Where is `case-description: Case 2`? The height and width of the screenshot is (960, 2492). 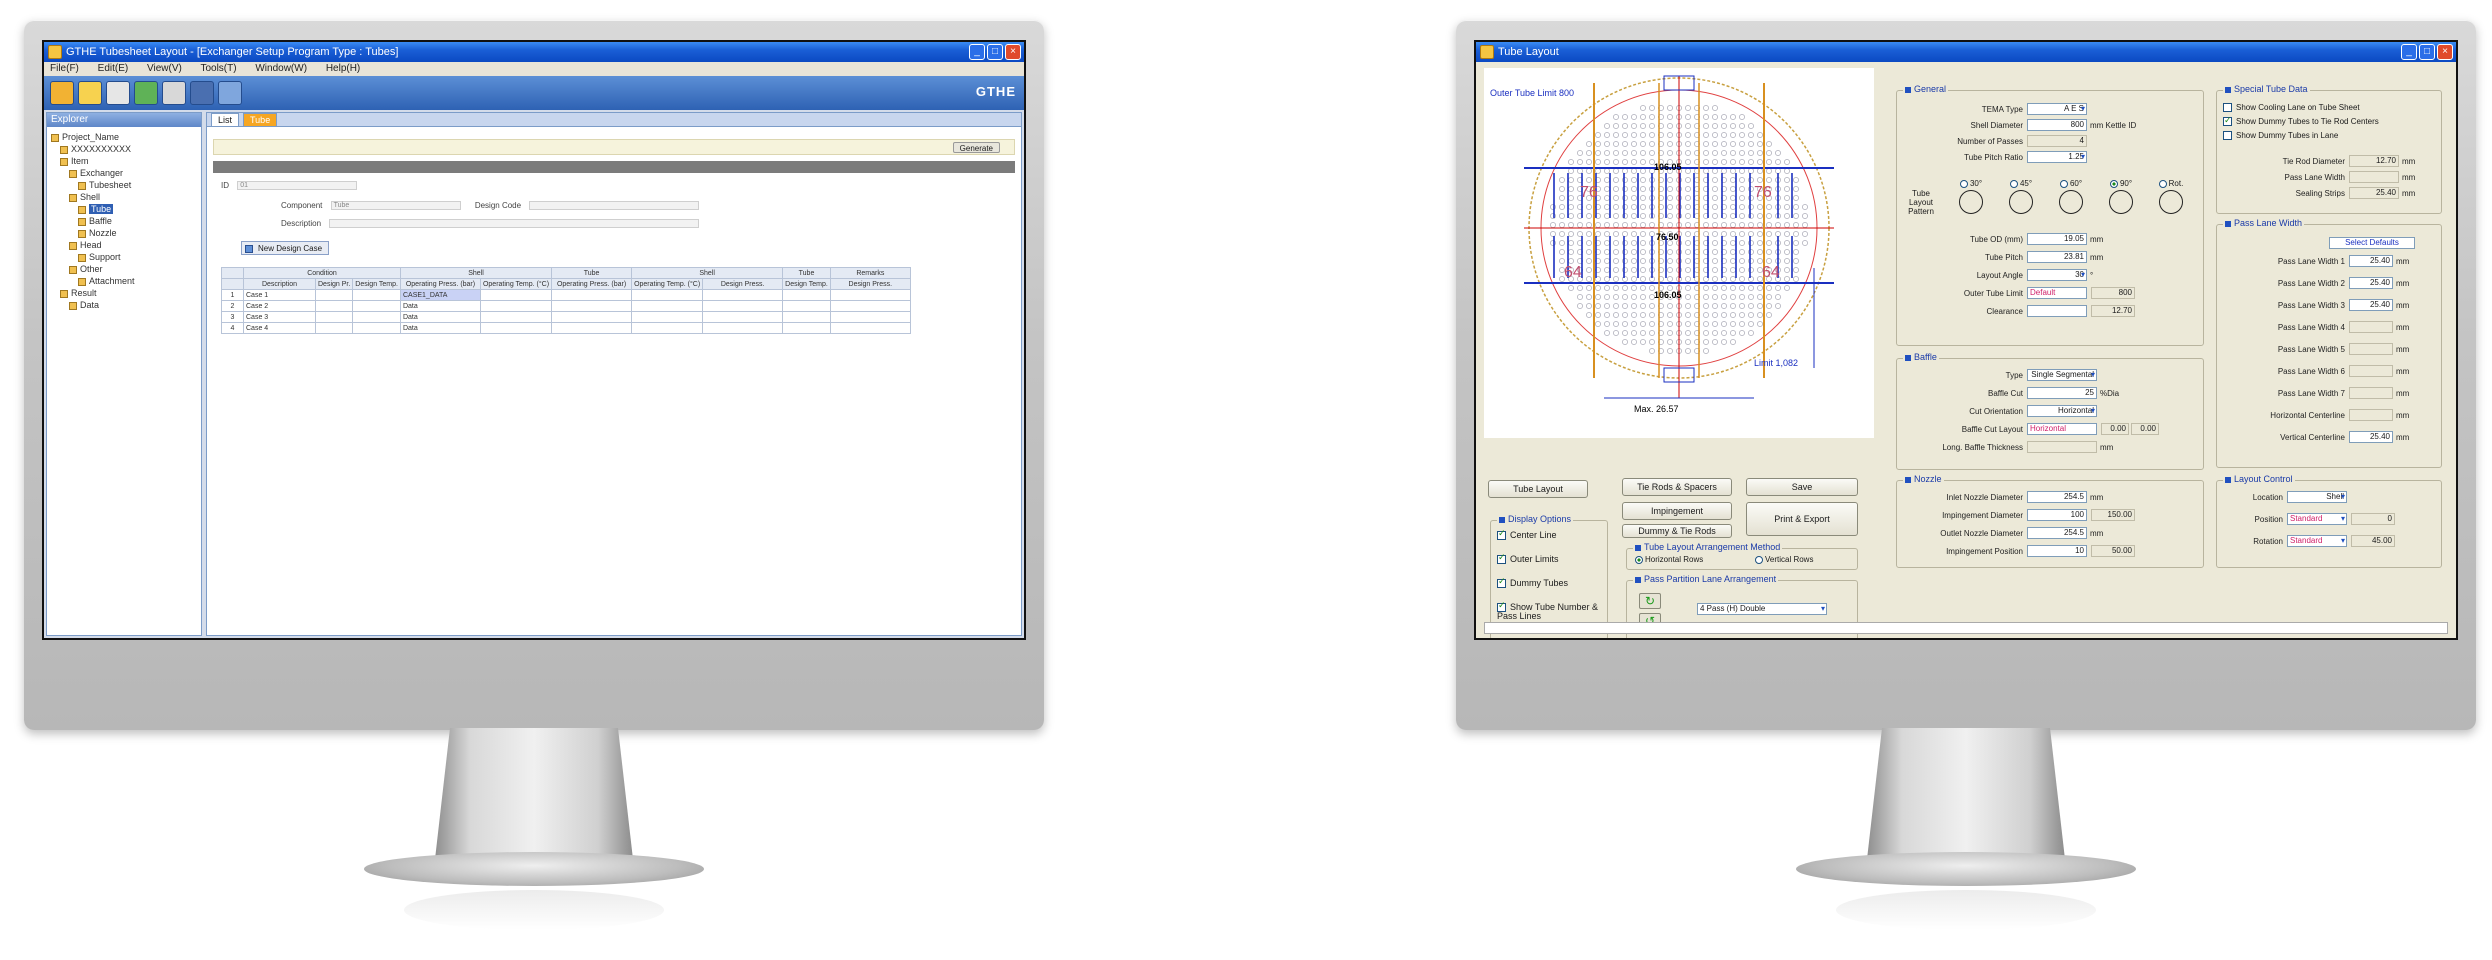 case-description: Case 2 is located at coordinates (279, 306).